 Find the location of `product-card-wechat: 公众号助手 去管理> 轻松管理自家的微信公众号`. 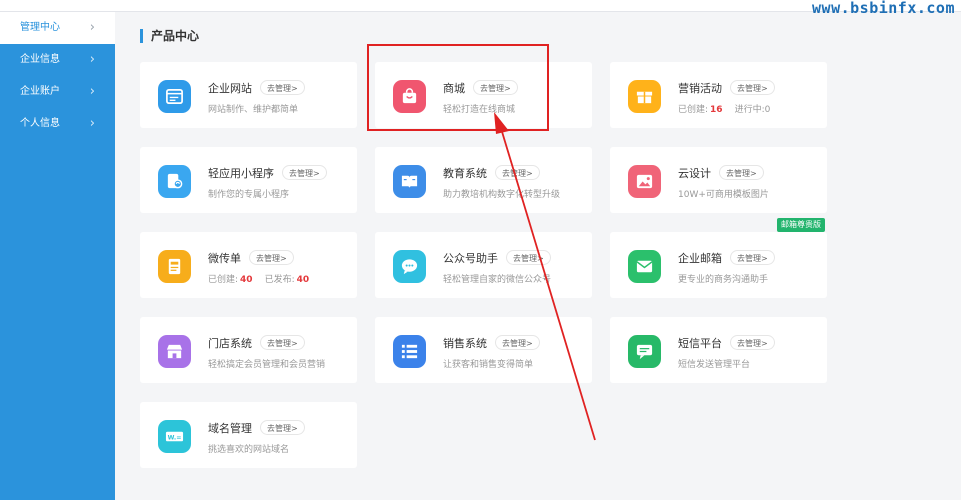

product-card-wechat: 公众号助手 去管理> 轻松管理自家的微信公众号 is located at coordinates (483, 265).